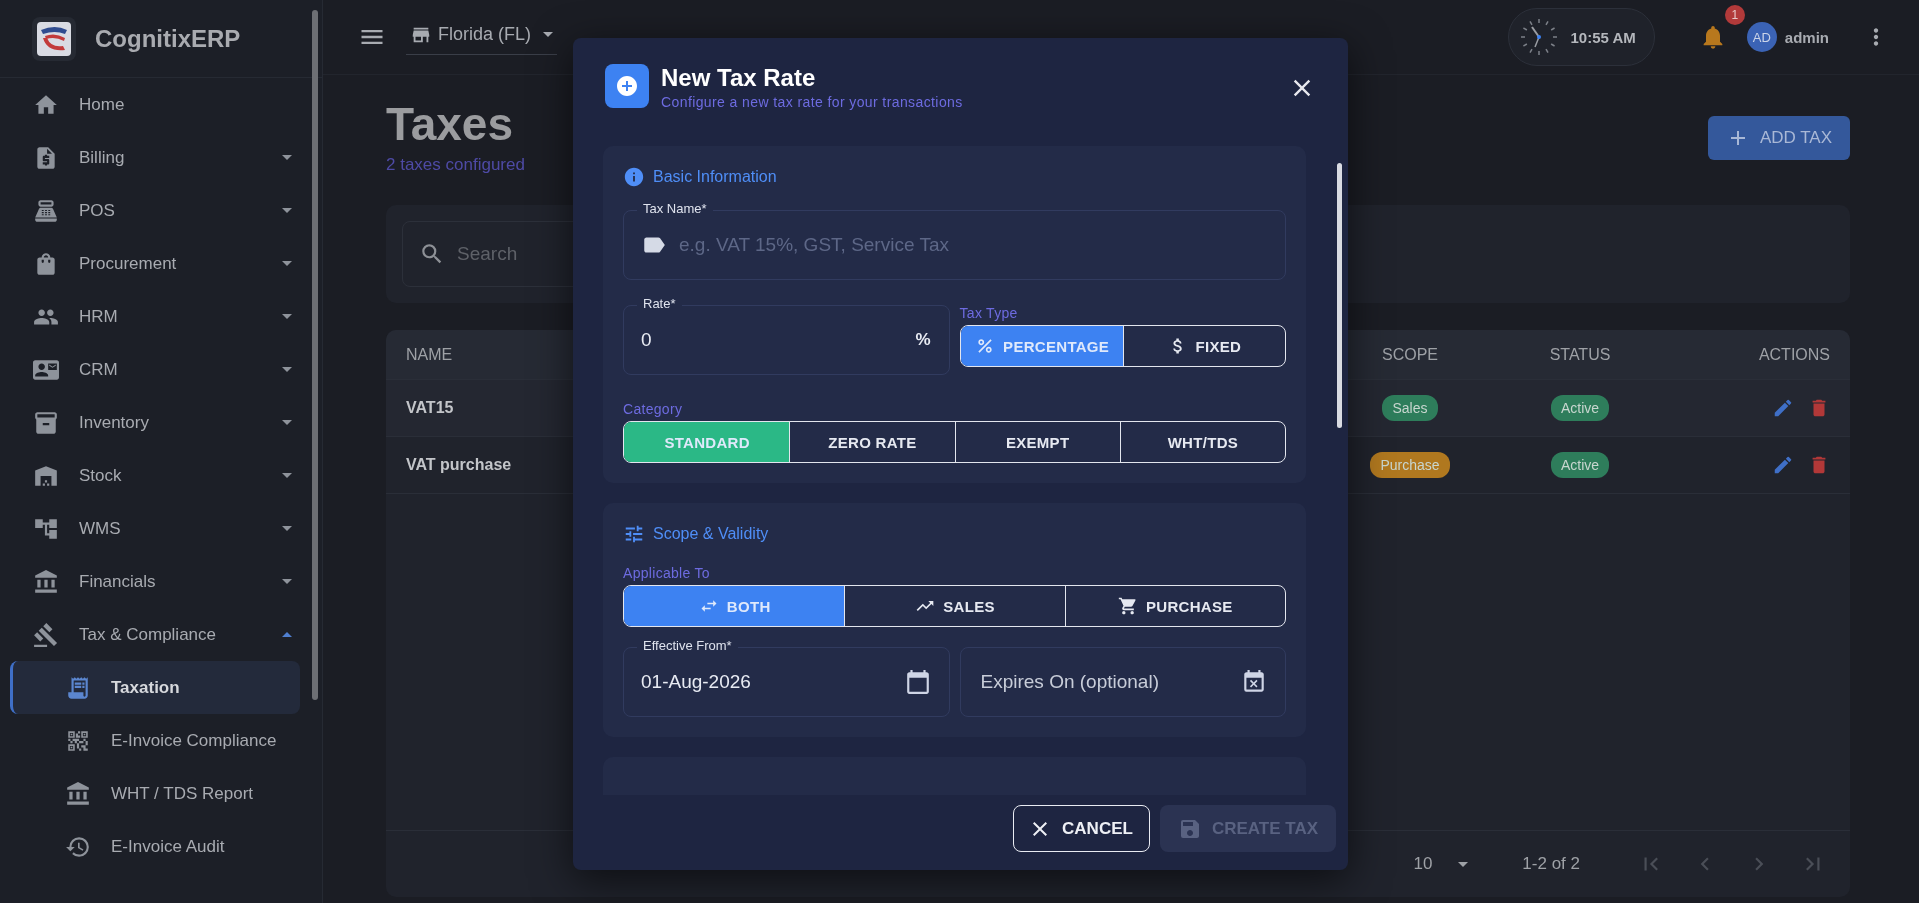 The image size is (1919, 903). Describe the element at coordinates (1806, 37) in the screenshot. I see `user-name: admin` at that location.